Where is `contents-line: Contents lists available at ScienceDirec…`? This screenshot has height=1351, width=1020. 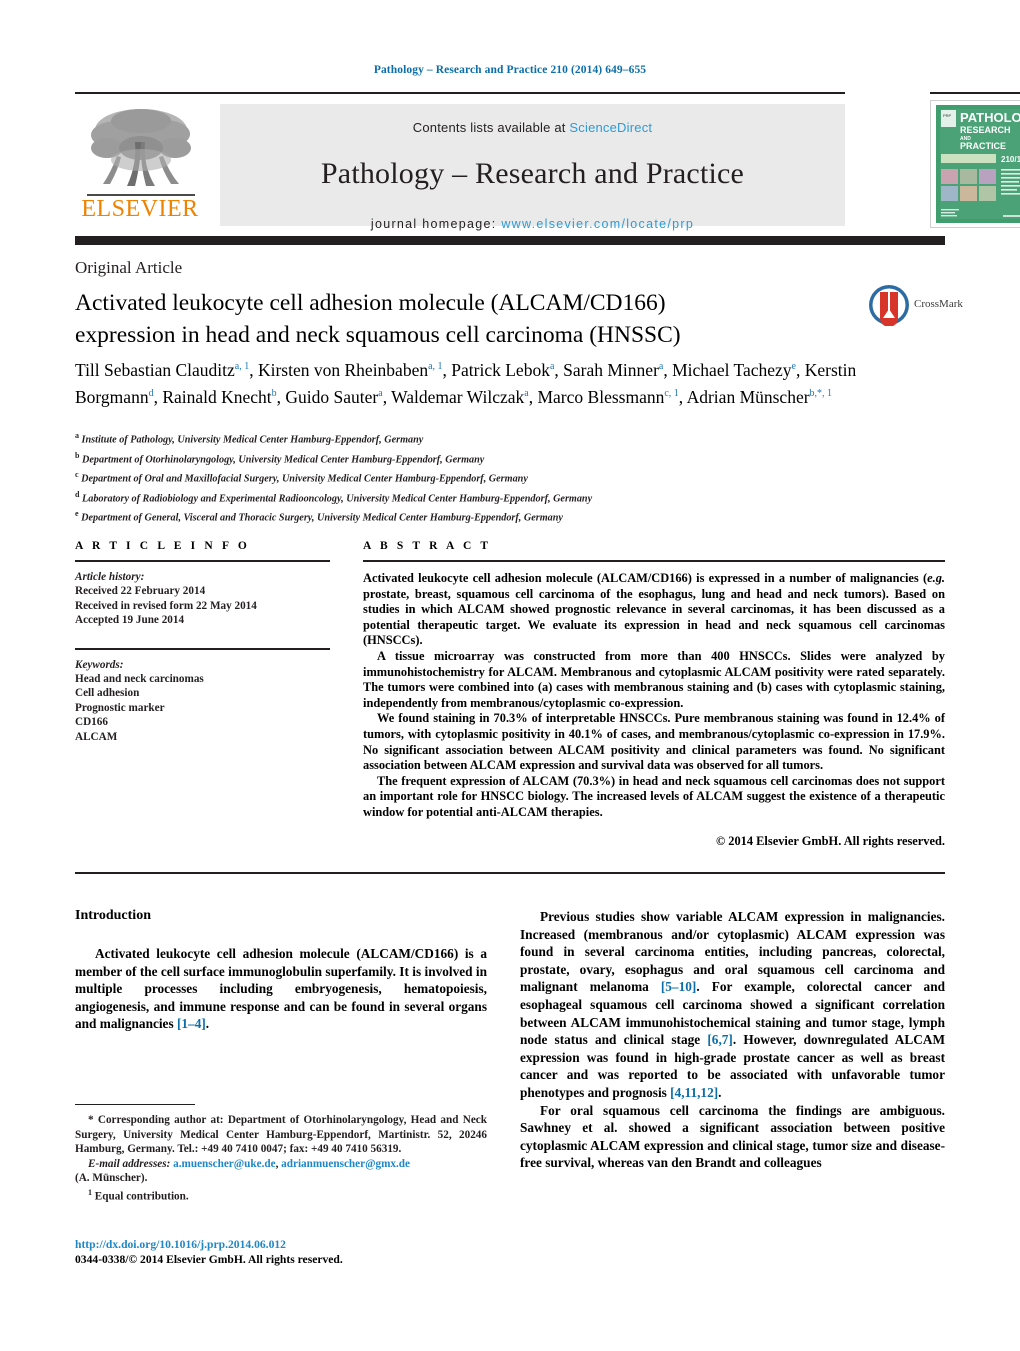
contents-line: Contents lists available at ScienceDirec… is located at coordinates (532, 127).